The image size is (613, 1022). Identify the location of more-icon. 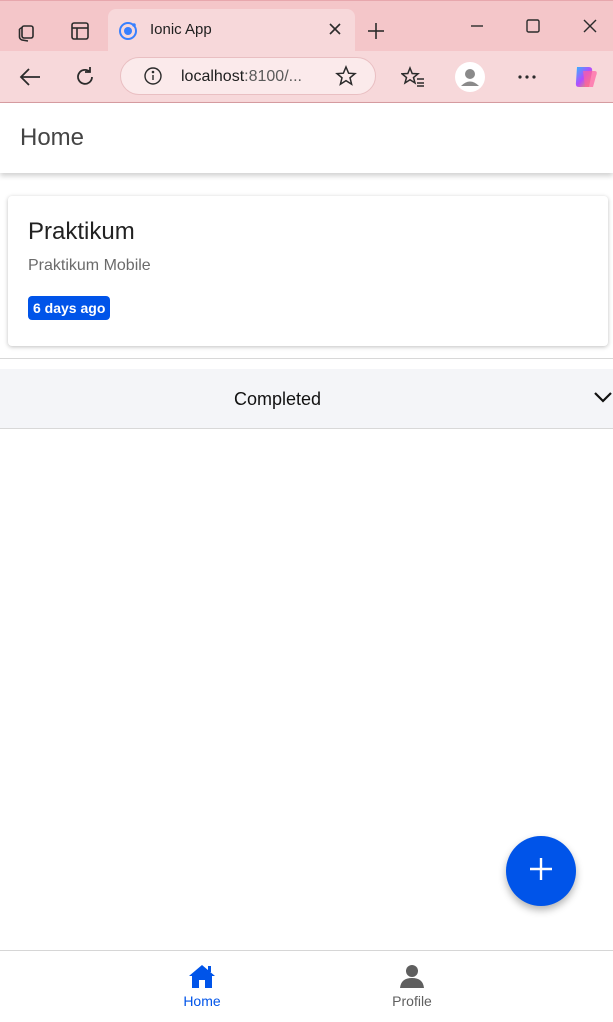
(527, 77).